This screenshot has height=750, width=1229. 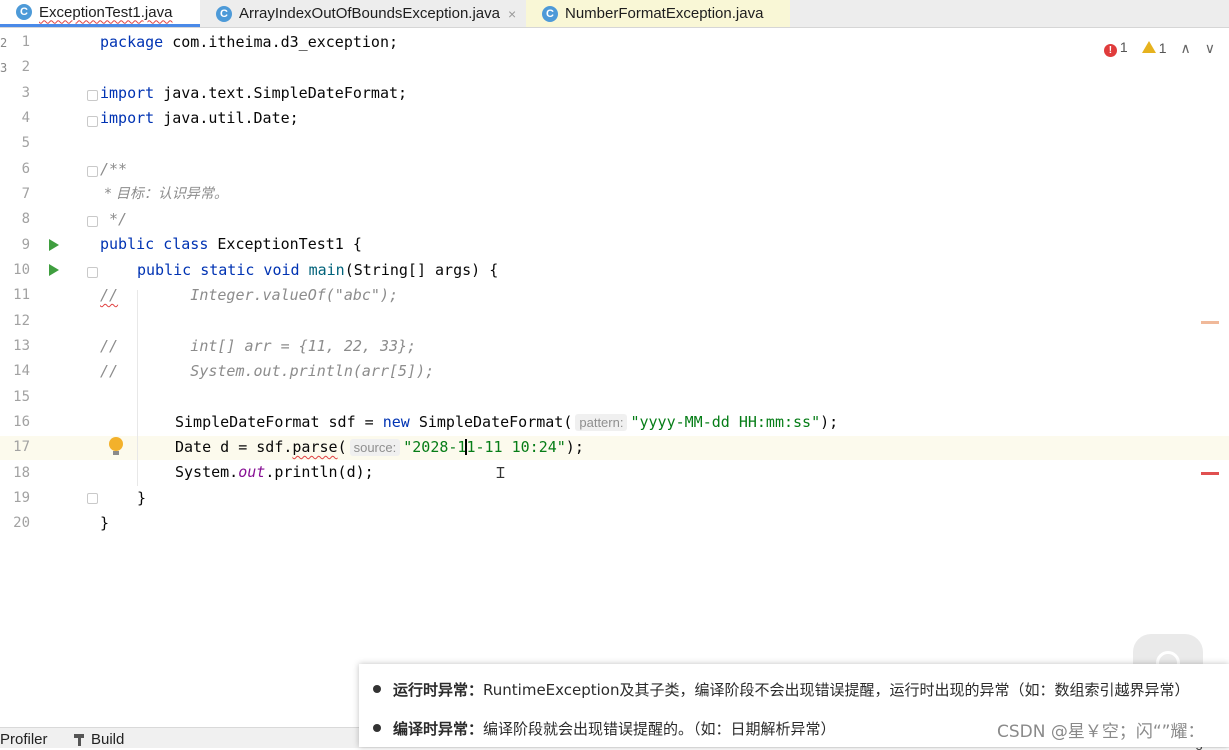 I want to click on inspection-widget: ! 1 1 ∧ ∨, so click(x=1159, y=48).